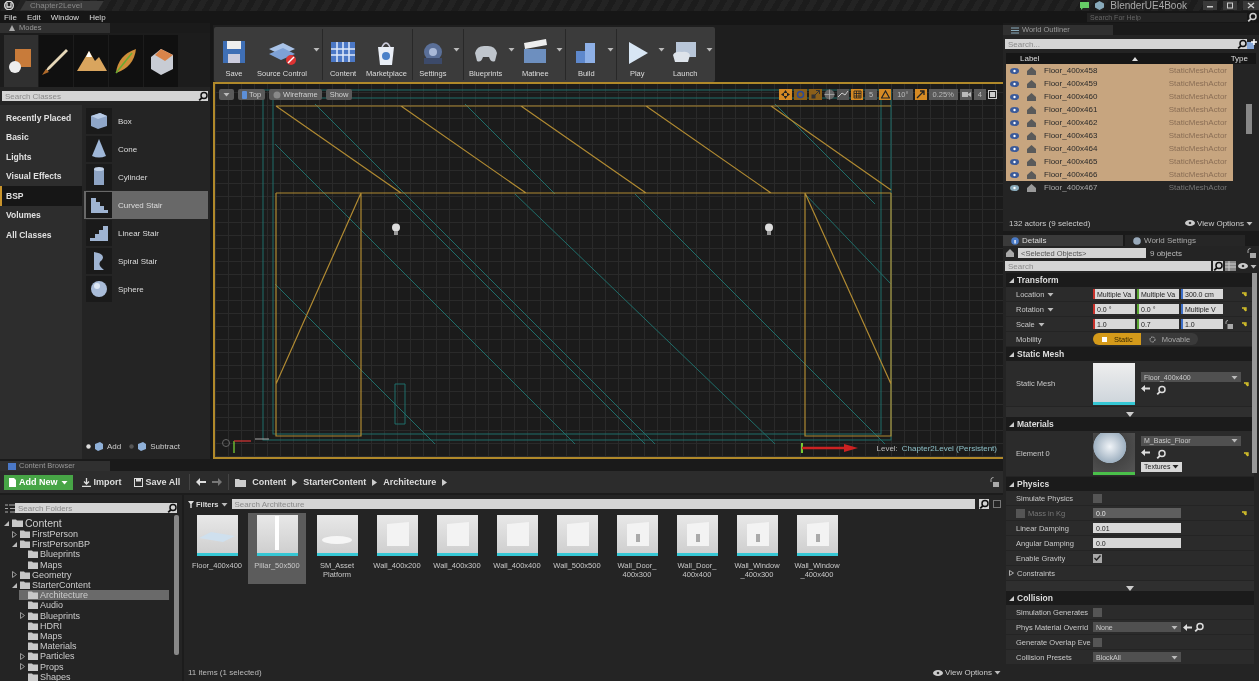 Image resolution: width=1259 pixels, height=681 pixels. I want to click on asset-search-field: Search Architecture, so click(603, 504).